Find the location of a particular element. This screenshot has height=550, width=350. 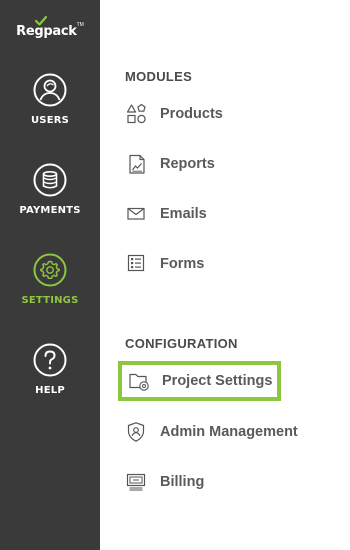

menu-item-reports: Reports is located at coordinates (170, 164).